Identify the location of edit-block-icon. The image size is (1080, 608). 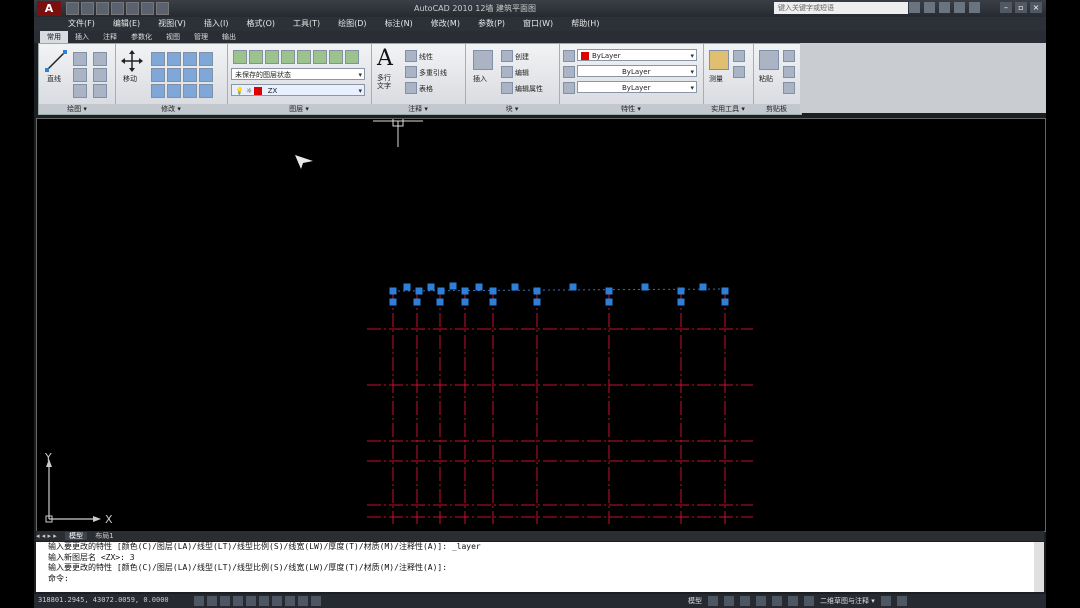
(507, 72).